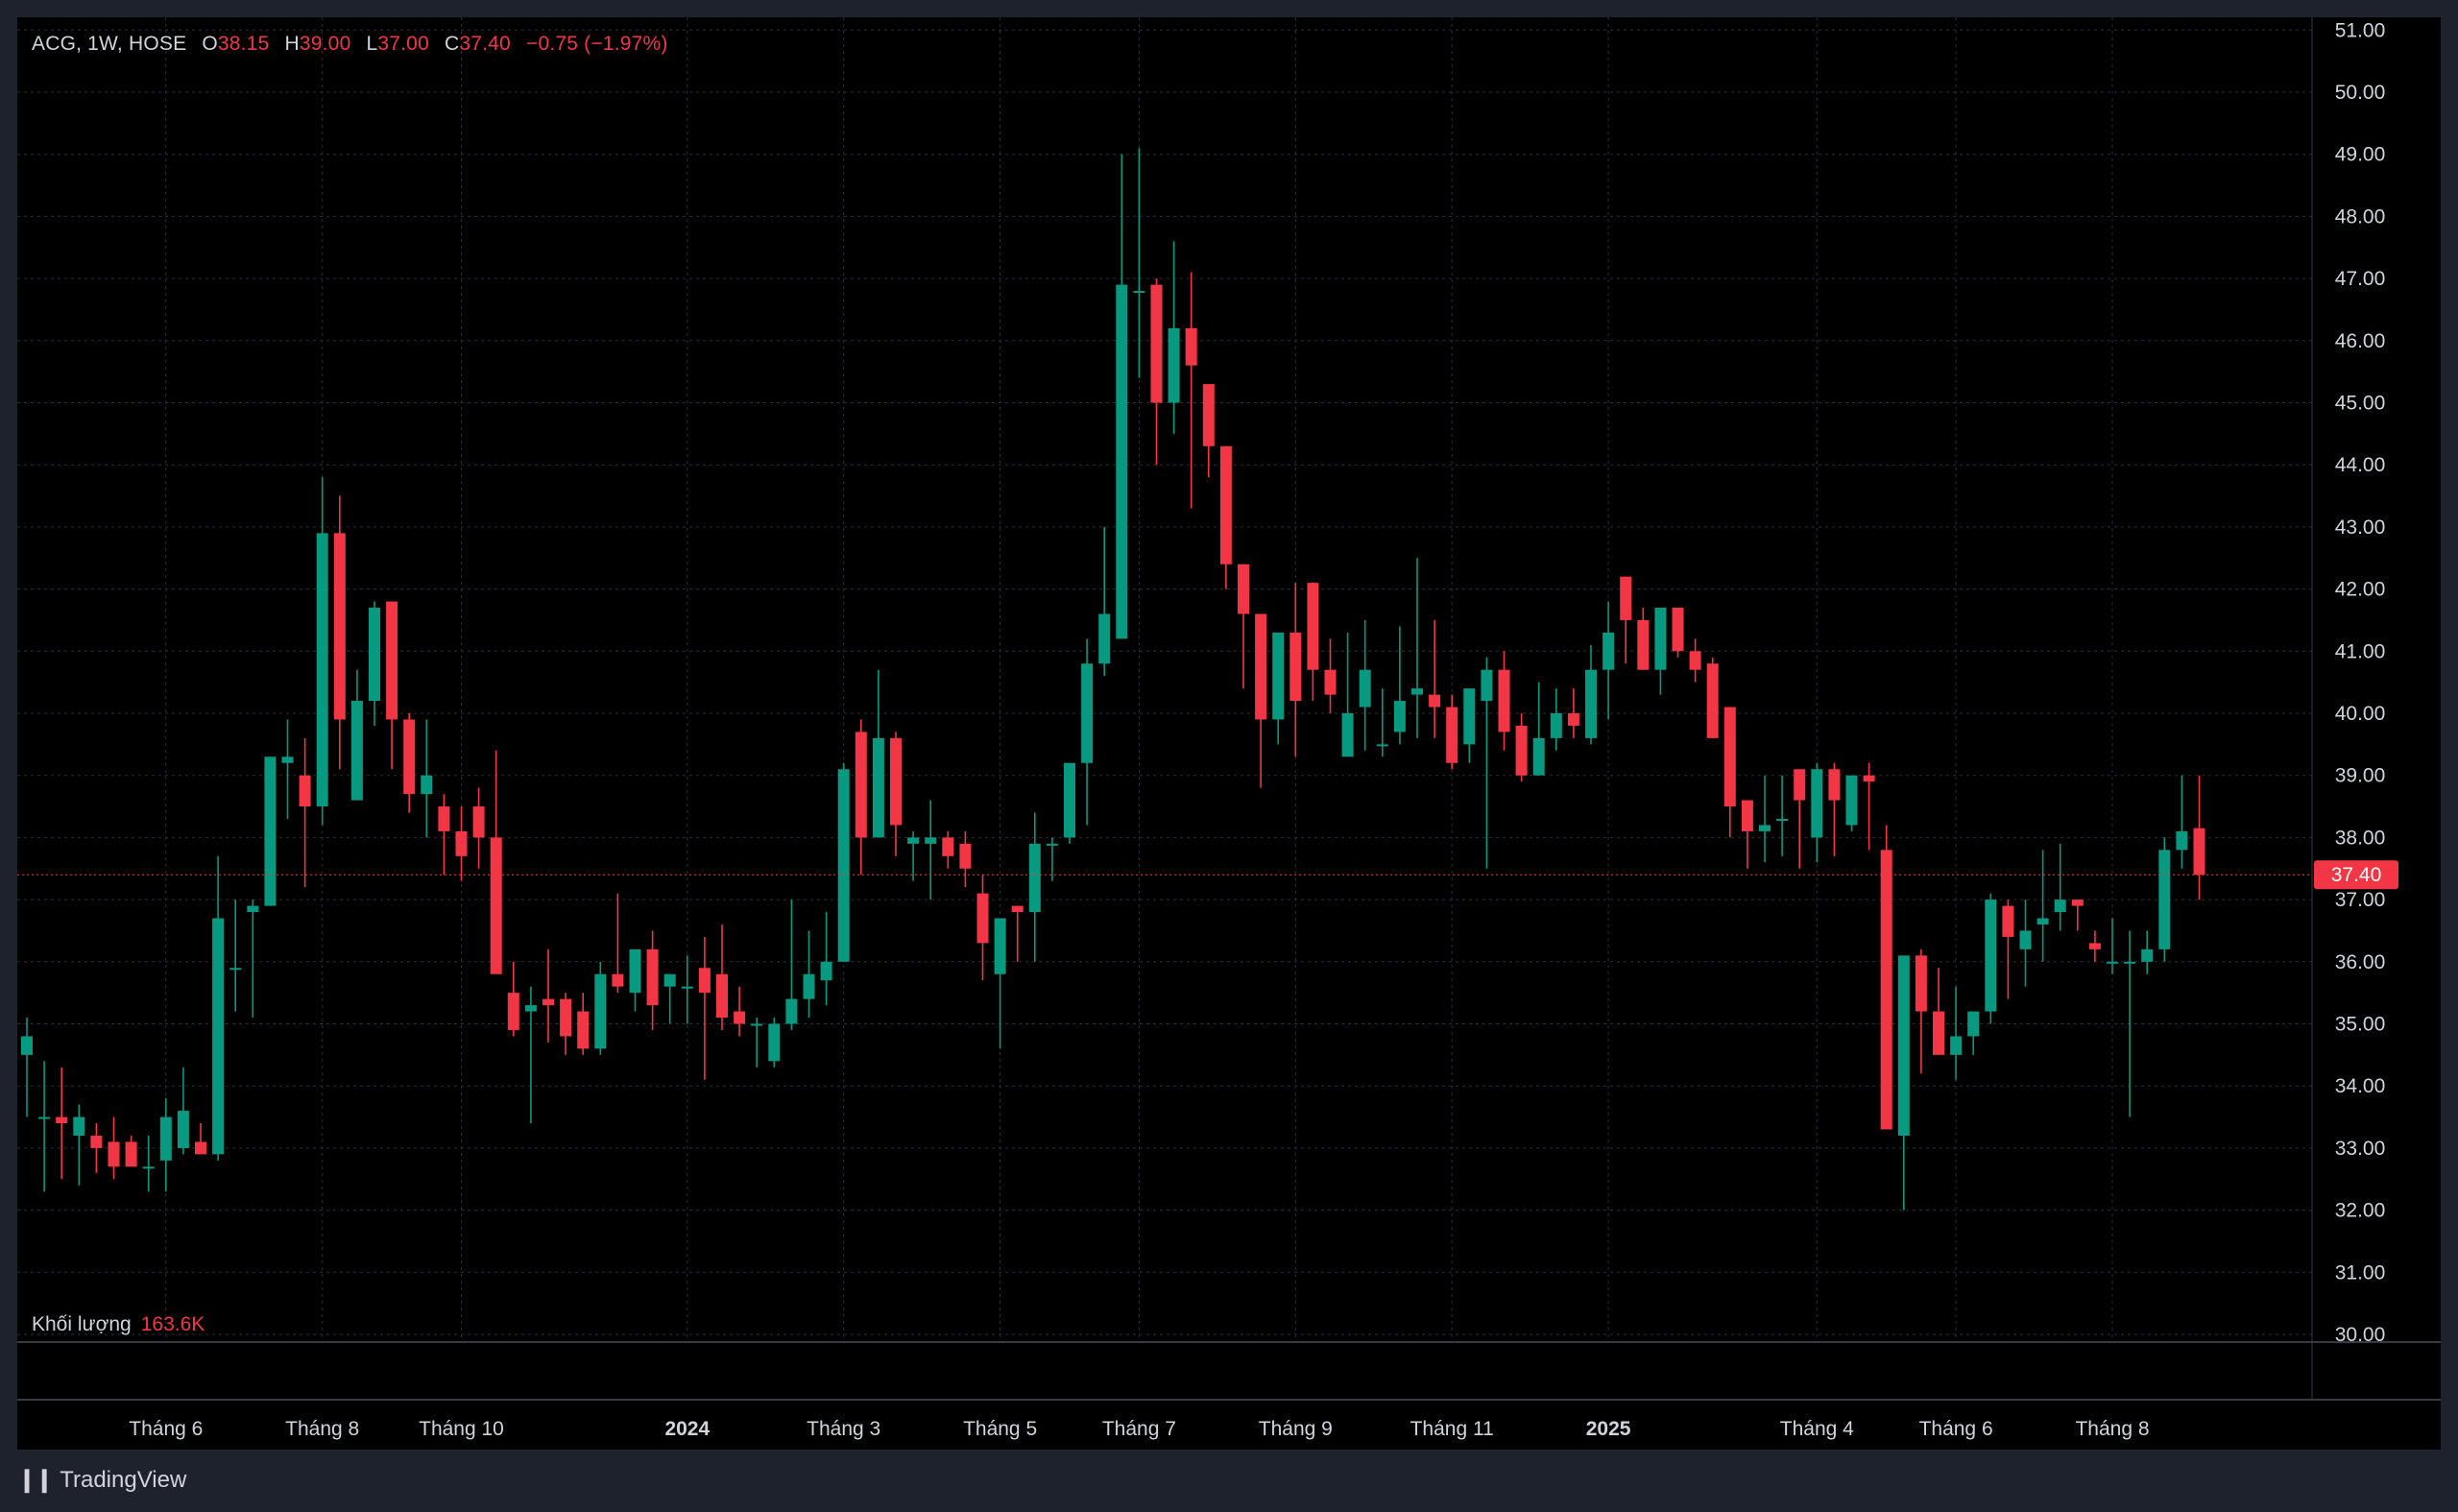 The height and width of the screenshot is (1512, 2458). What do you see at coordinates (101, 1480) in the screenshot?
I see `tradingview-logo: ❙❙ TradingView` at bounding box center [101, 1480].